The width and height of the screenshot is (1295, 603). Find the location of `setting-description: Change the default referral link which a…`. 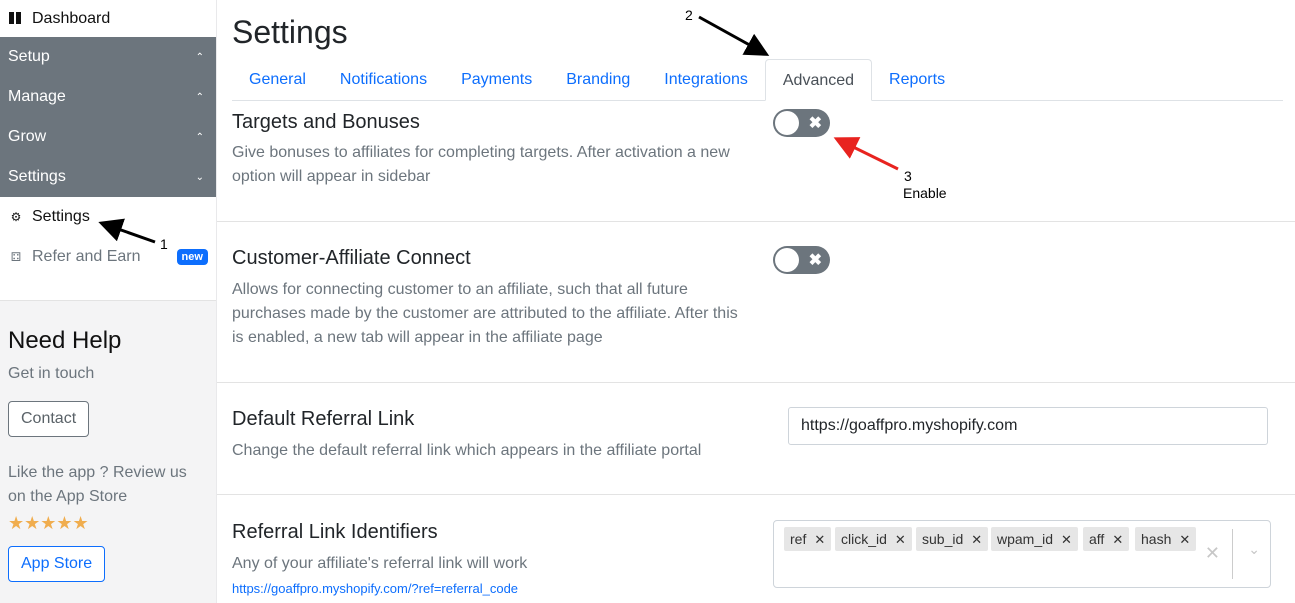

setting-description: Change the default referral link which a… is located at coordinates (467, 450).